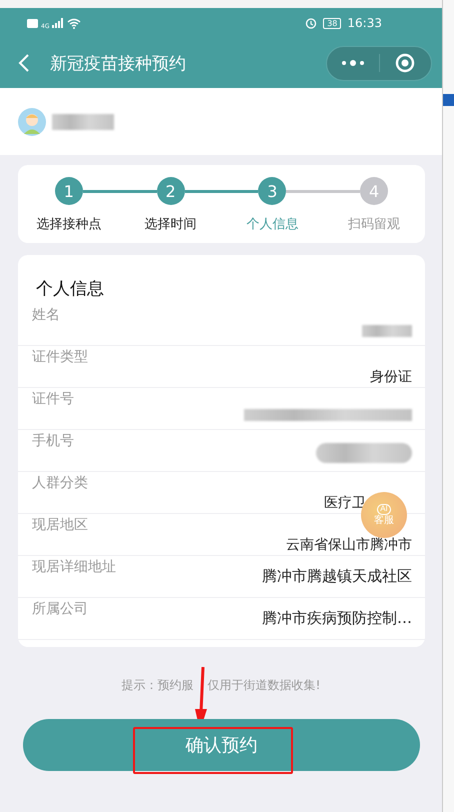 The image size is (454, 812). Describe the element at coordinates (58, 23) in the screenshot. I see `signal-icon` at that location.